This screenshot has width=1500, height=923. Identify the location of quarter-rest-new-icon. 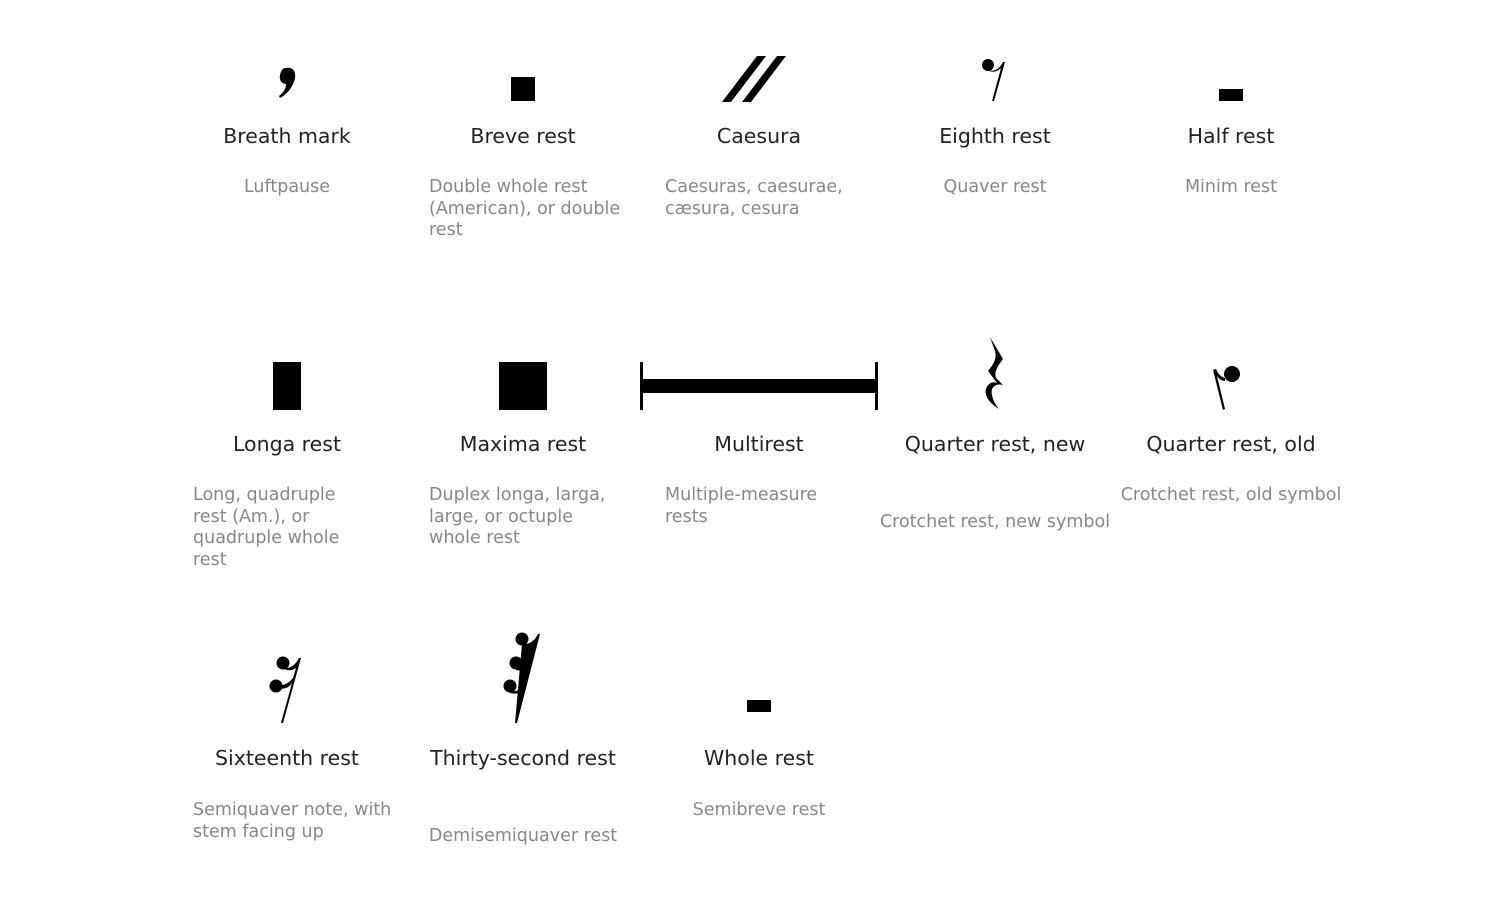
(995, 373).